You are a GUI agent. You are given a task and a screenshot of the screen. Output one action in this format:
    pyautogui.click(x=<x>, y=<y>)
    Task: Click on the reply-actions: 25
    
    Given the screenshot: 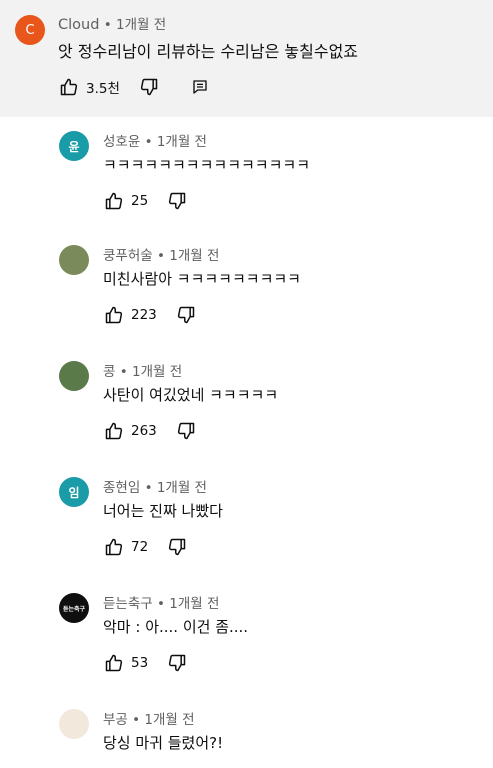 What is the action you would take?
    pyautogui.click(x=145, y=201)
    